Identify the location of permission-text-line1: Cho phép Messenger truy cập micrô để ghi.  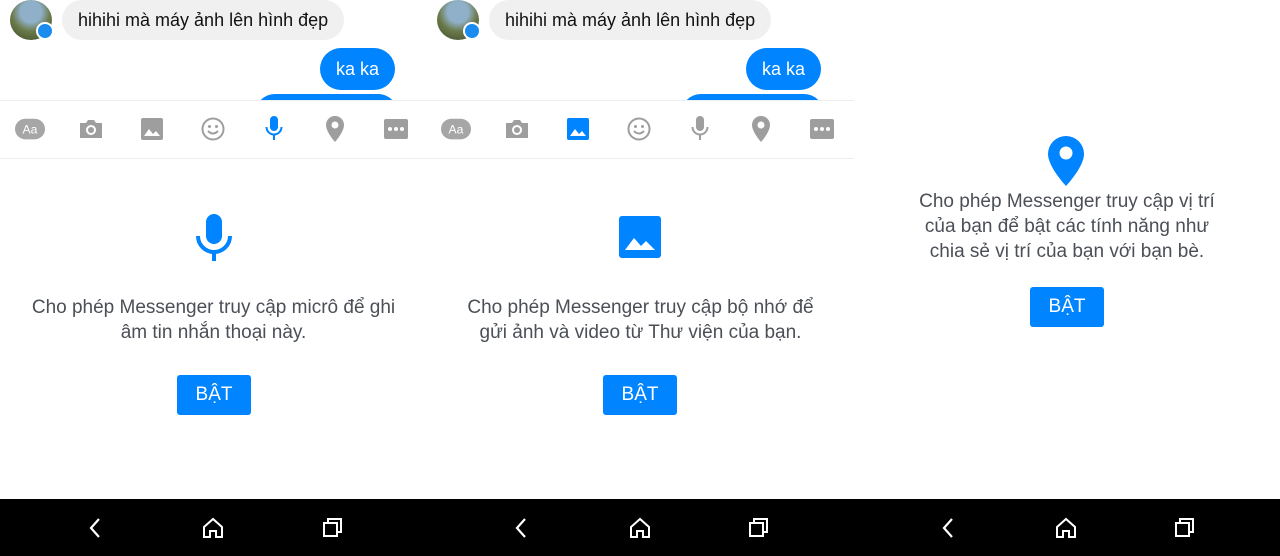
(213, 307).